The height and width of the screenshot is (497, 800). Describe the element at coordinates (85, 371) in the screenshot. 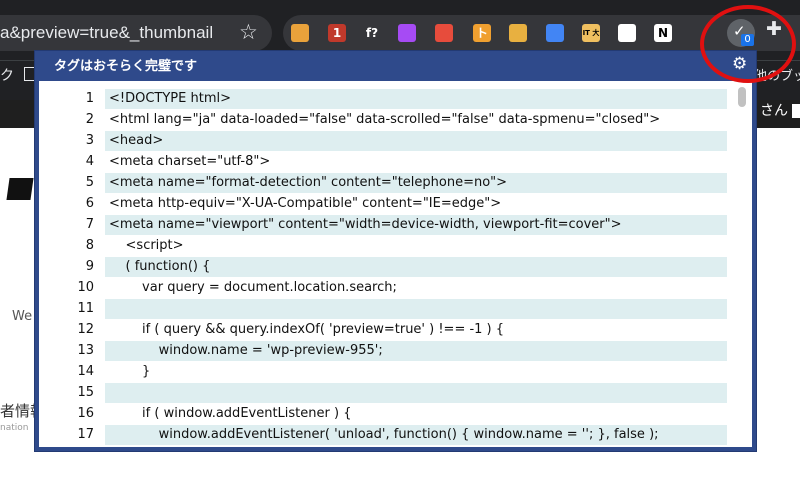

I see `line-number: 14` at that location.